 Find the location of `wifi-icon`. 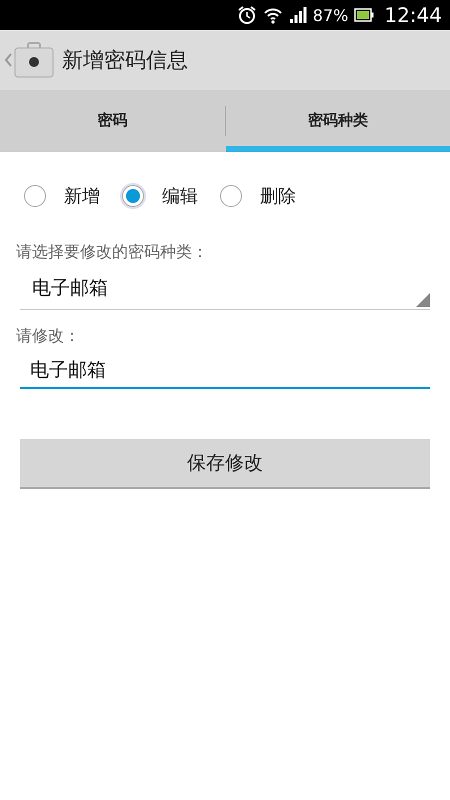

wifi-icon is located at coordinates (272, 15).